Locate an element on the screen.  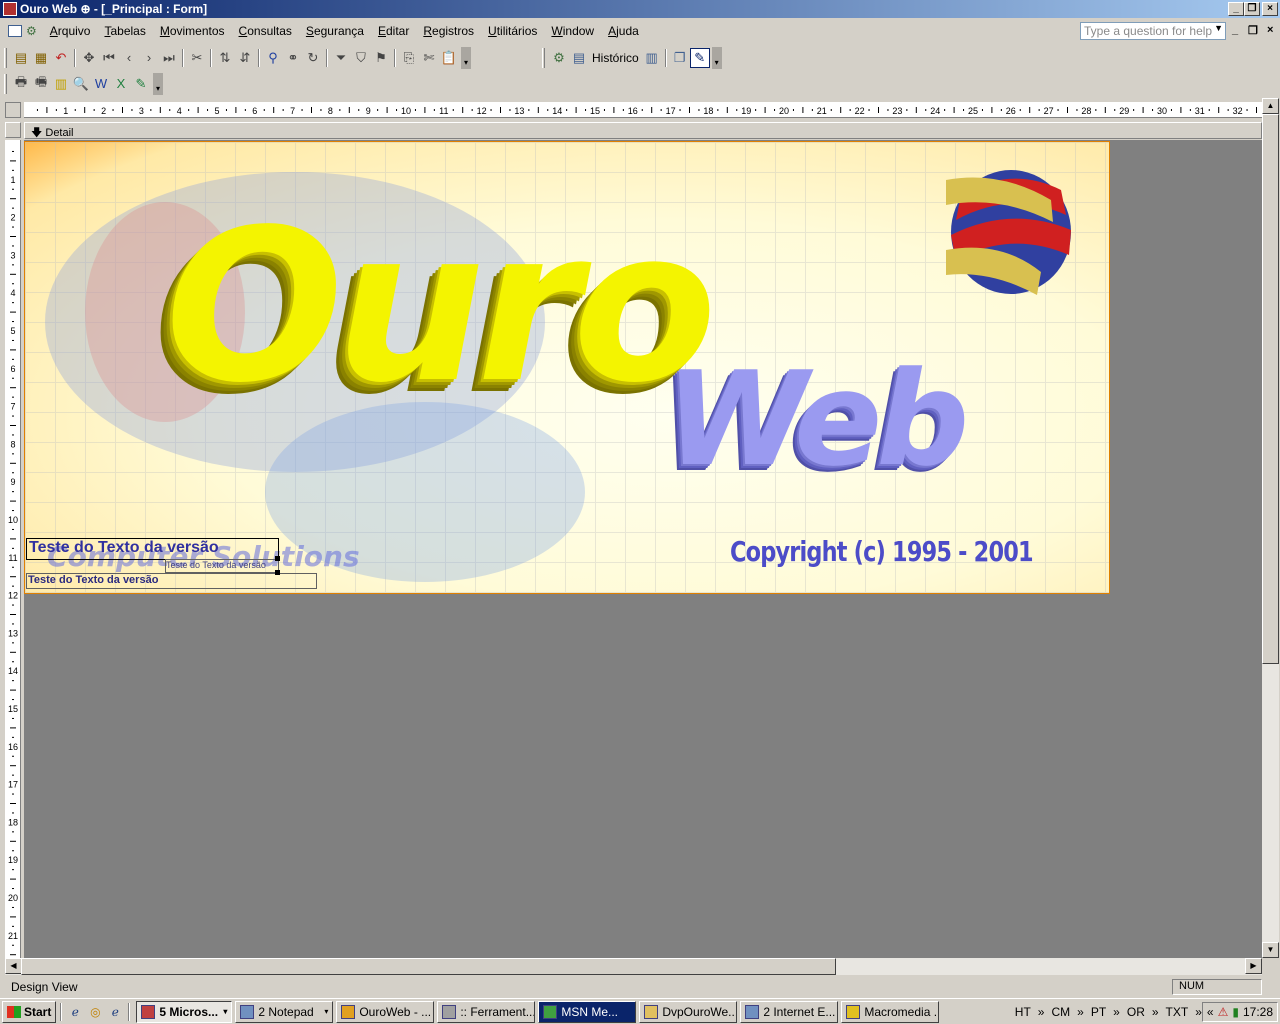
filter-selection-icon: ⛉ is located at coordinates (361, 58).